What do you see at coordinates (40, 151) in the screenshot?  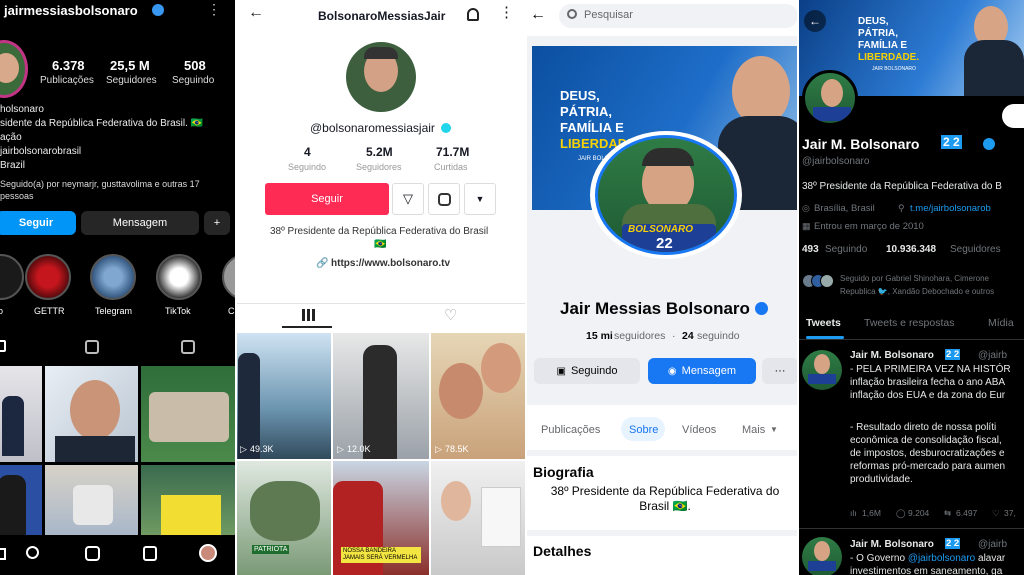 I see `ig-bio-link: jairbolsonarobrasil` at bounding box center [40, 151].